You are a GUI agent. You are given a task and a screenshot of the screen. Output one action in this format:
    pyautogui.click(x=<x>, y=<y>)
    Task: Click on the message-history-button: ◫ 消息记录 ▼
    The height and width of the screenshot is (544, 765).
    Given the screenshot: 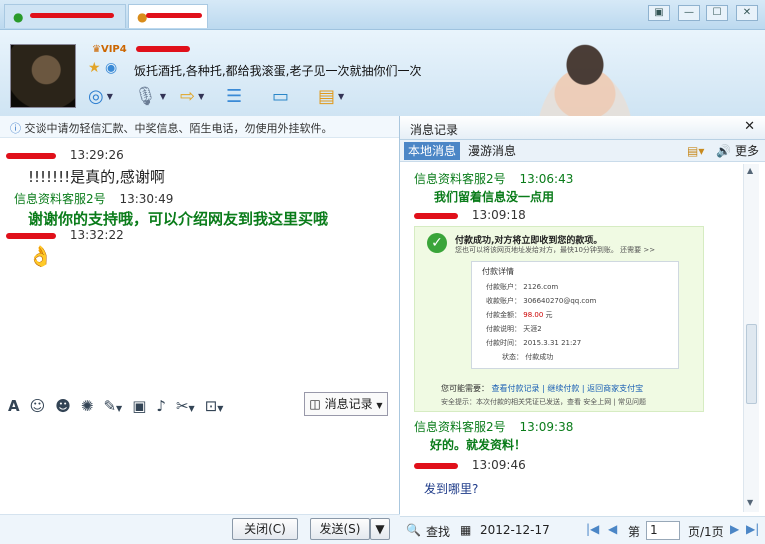 What is the action you would take?
    pyautogui.click(x=346, y=404)
    